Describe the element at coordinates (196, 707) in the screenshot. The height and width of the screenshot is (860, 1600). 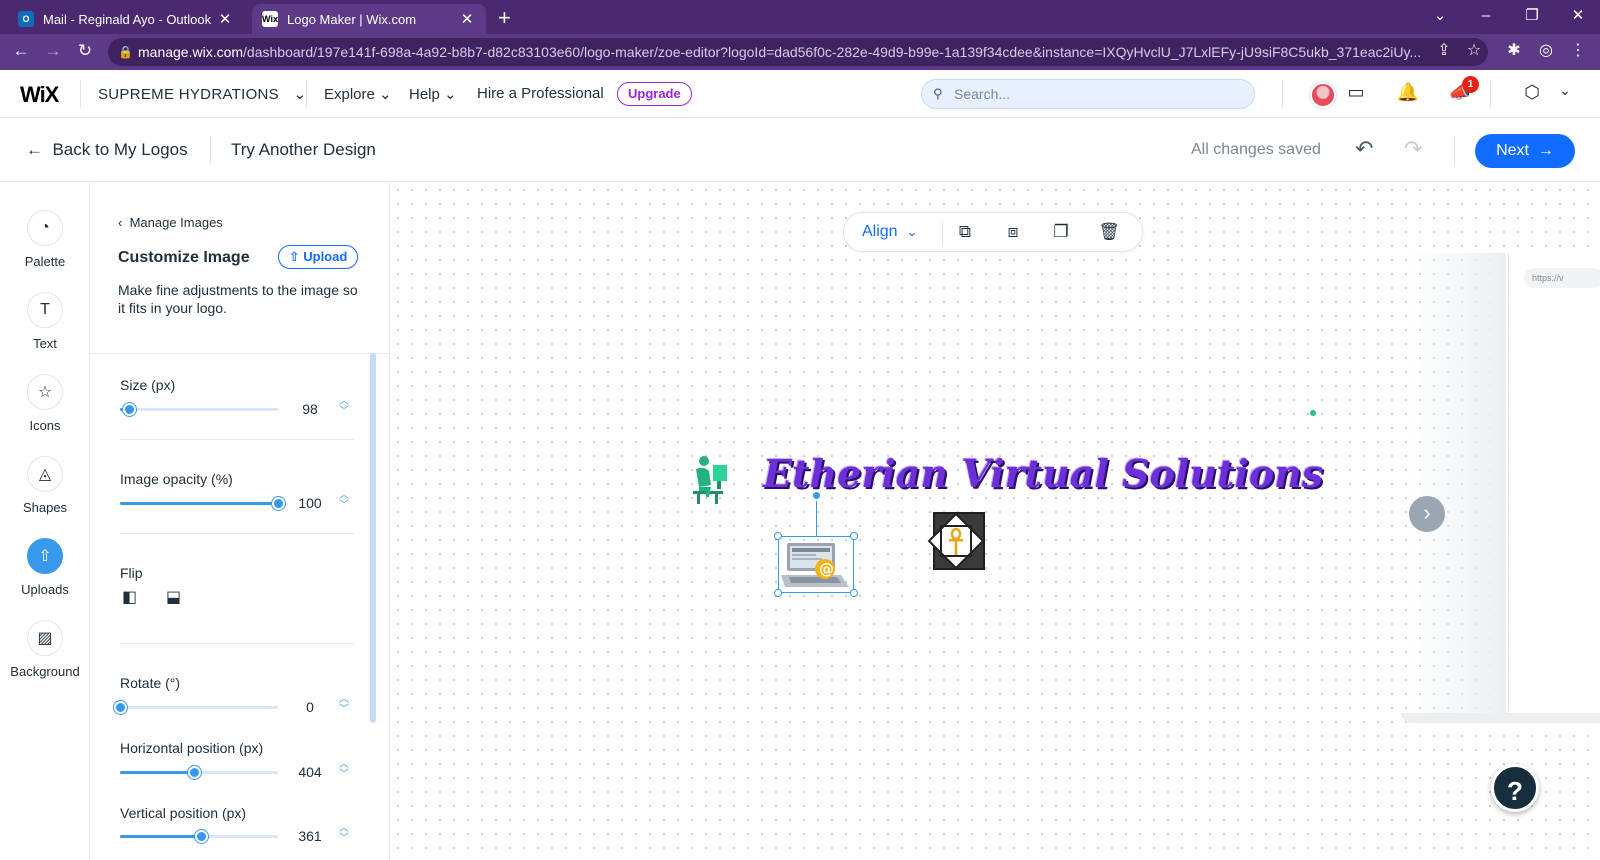
I see `rotate-slider` at that location.